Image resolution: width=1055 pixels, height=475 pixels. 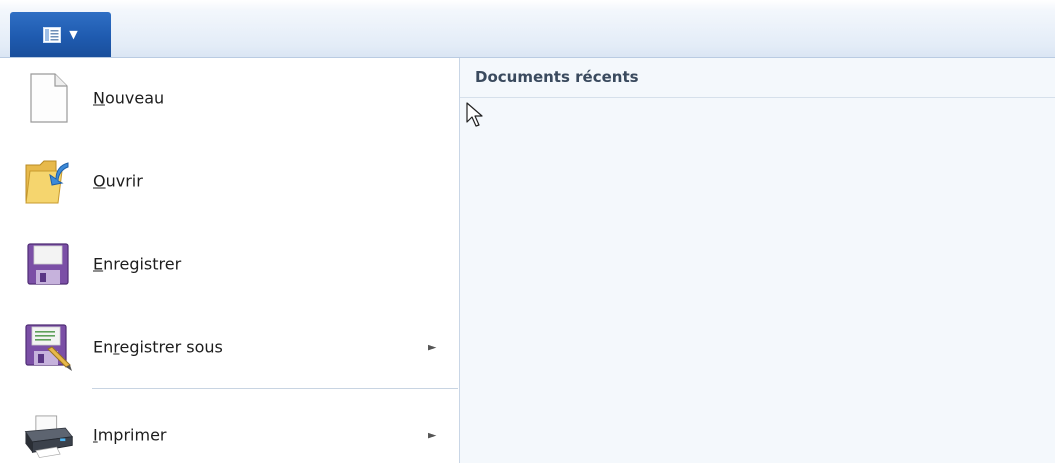 I want to click on menu-item-print: Imprimer ►, so click(x=229, y=435).